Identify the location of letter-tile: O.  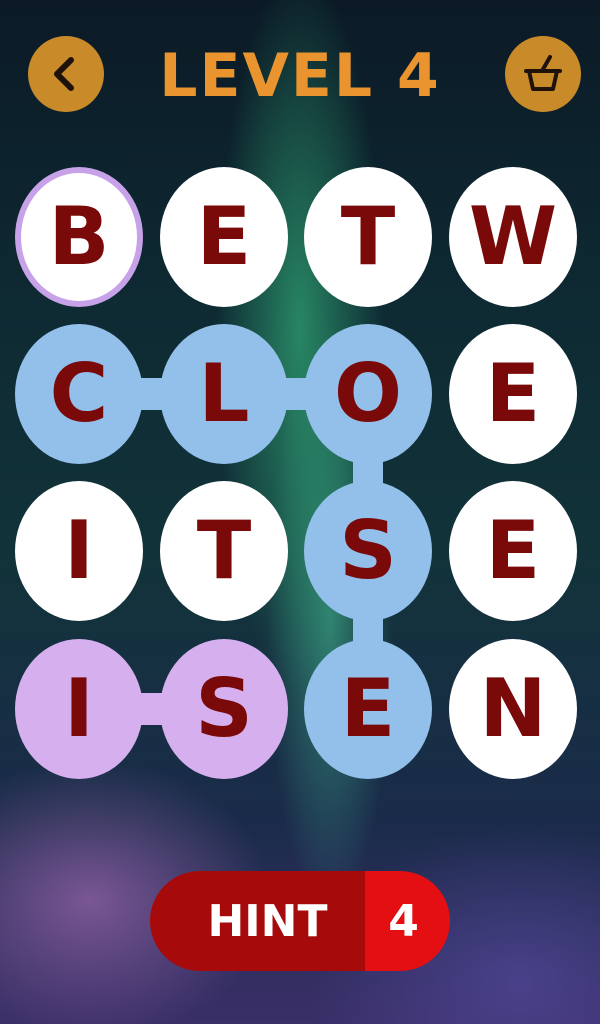
(368, 394).